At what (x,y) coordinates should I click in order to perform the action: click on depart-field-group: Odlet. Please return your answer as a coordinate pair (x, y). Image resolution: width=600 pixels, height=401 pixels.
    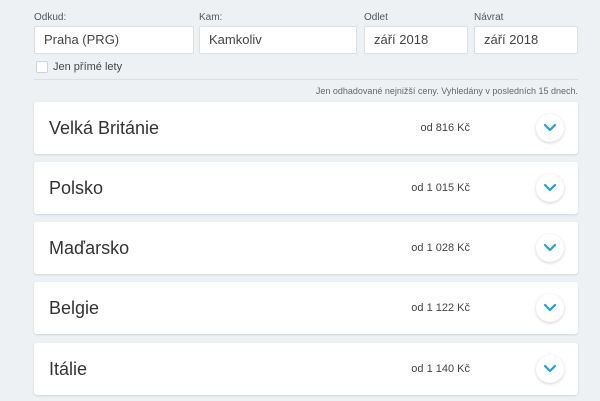
    Looking at the image, I should click on (376, 18).